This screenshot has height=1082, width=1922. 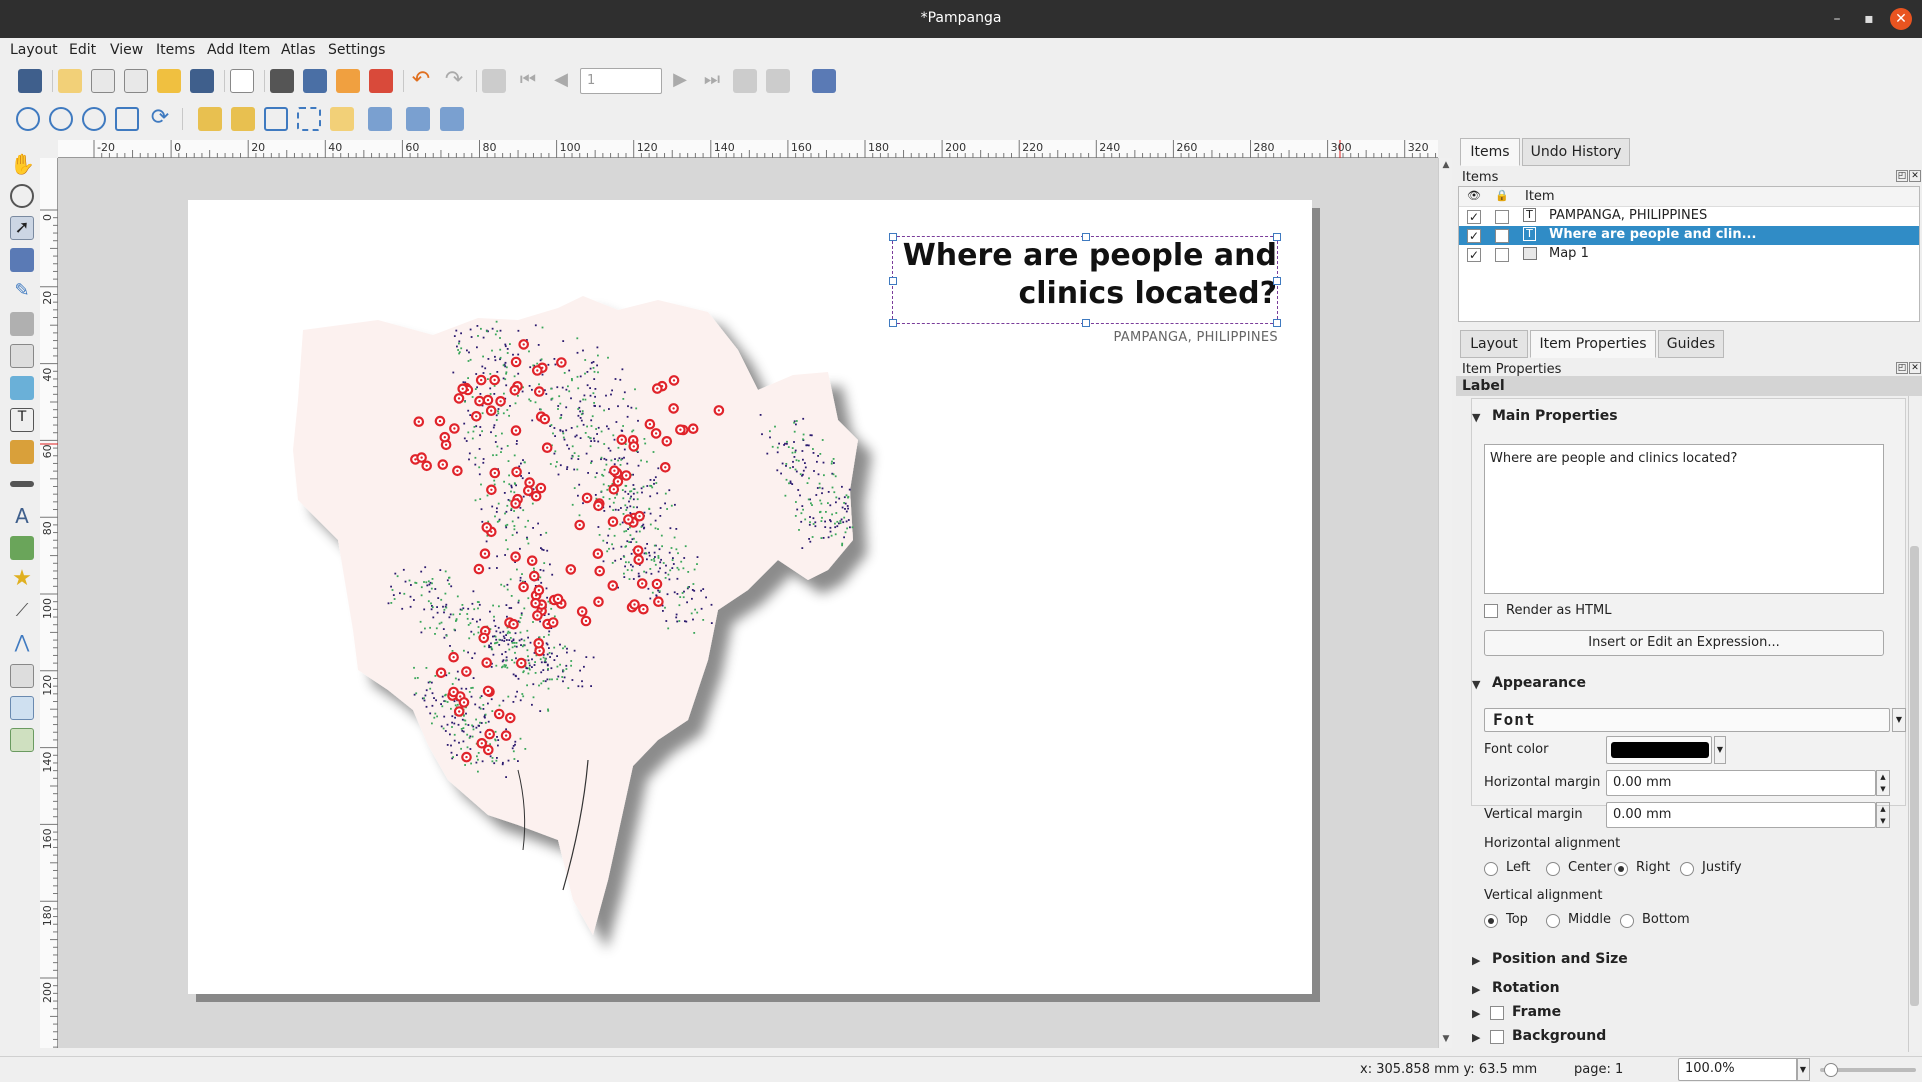 What do you see at coordinates (1555, 416) in the screenshot?
I see `main-properties-heading: Main Properties` at bounding box center [1555, 416].